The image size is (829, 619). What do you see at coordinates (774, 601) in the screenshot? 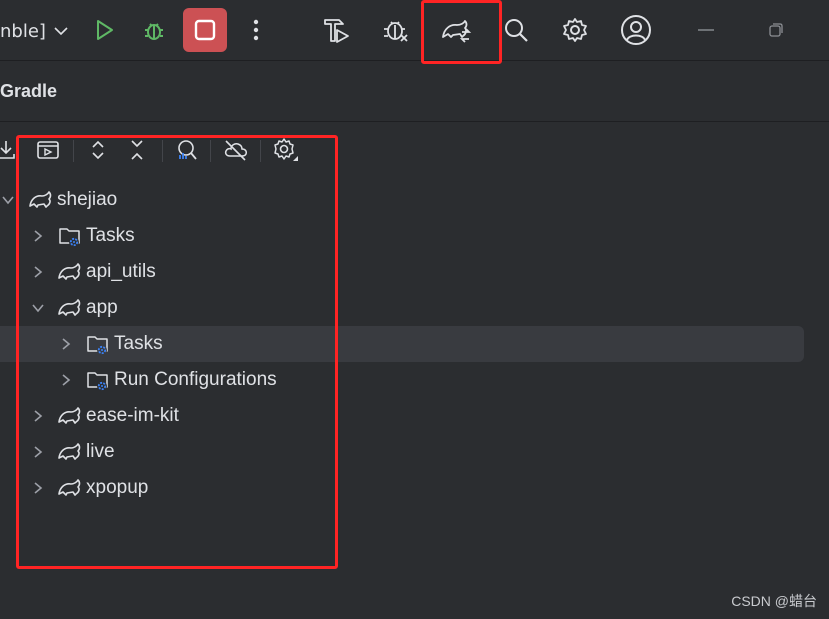
I see `watermark: CSDN @蜡台` at bounding box center [774, 601].